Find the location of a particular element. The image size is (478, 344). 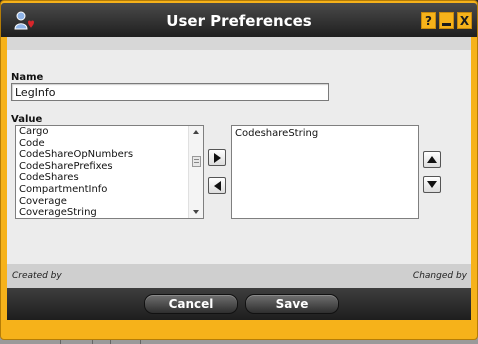

name-input is located at coordinates (170, 92).